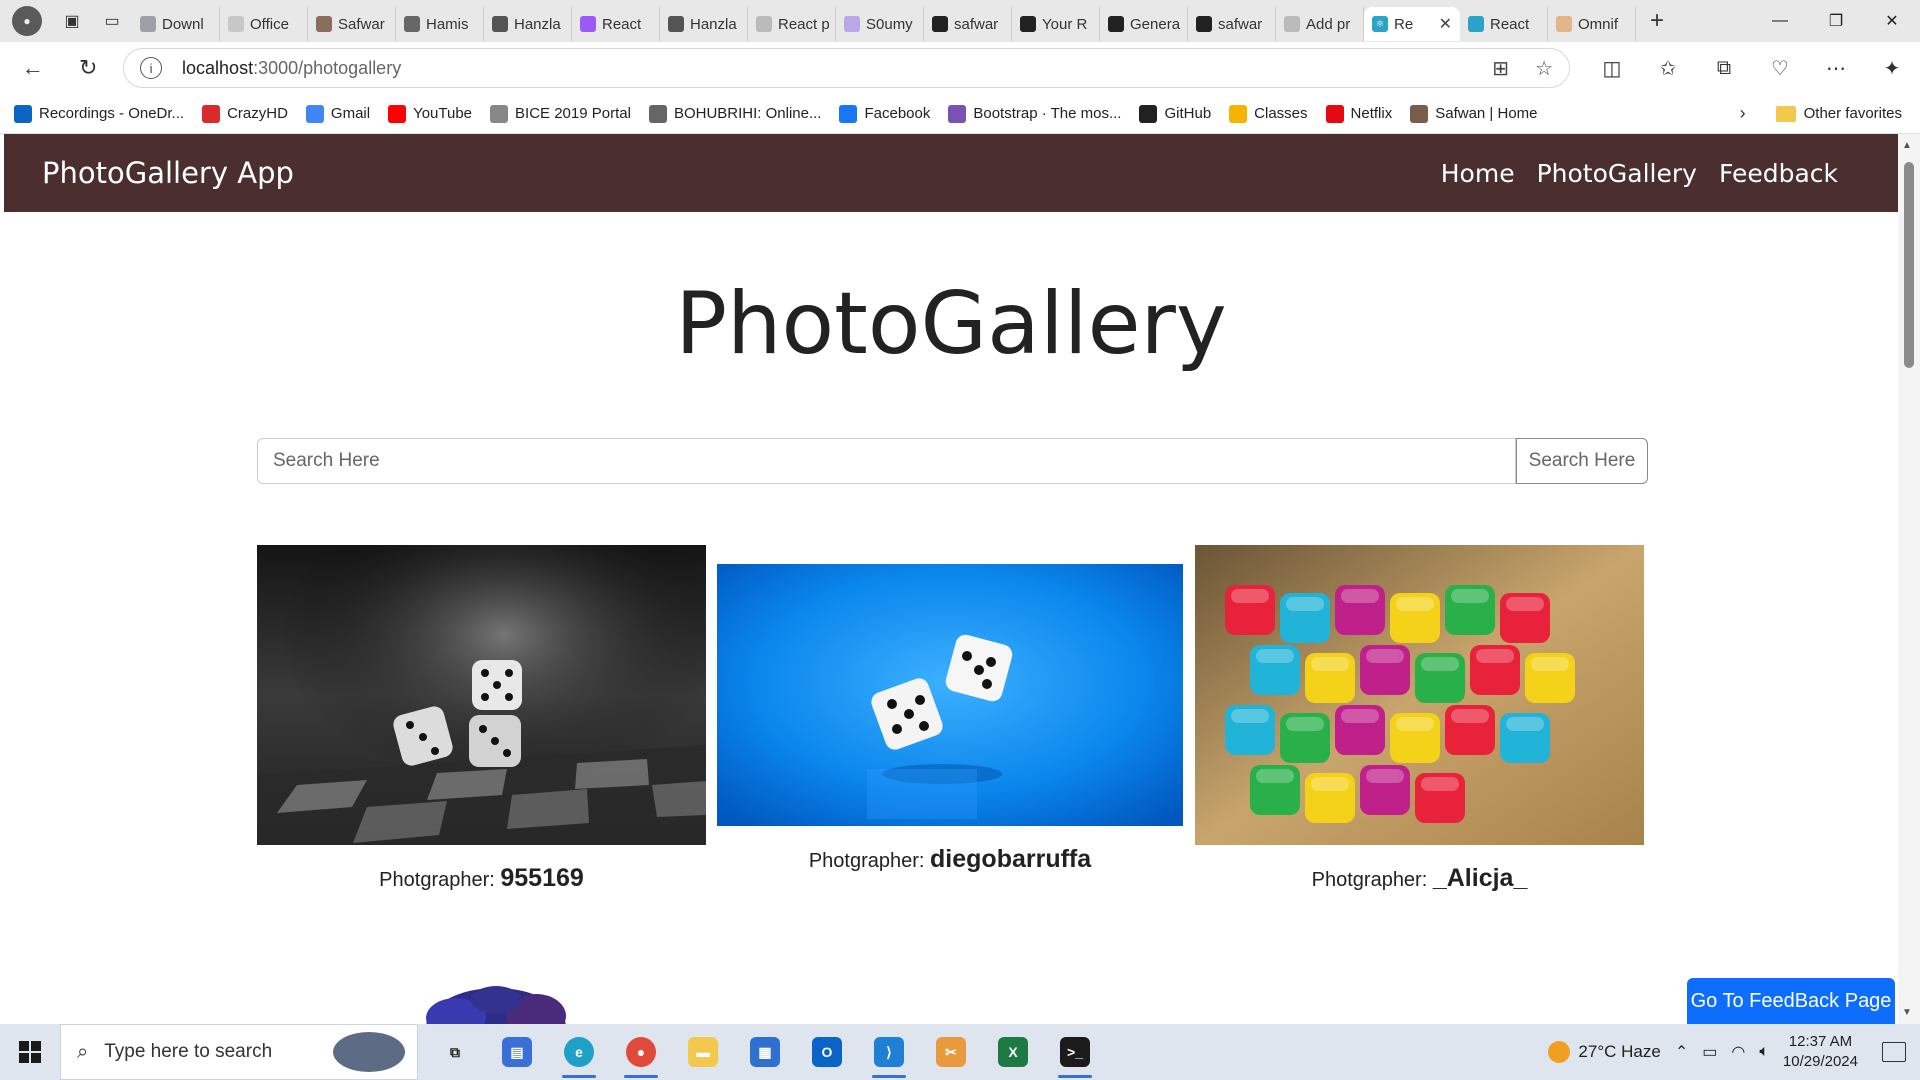 The height and width of the screenshot is (1080, 1920). Describe the element at coordinates (1445, 24) in the screenshot. I see `close-tab-icon: ✕` at that location.